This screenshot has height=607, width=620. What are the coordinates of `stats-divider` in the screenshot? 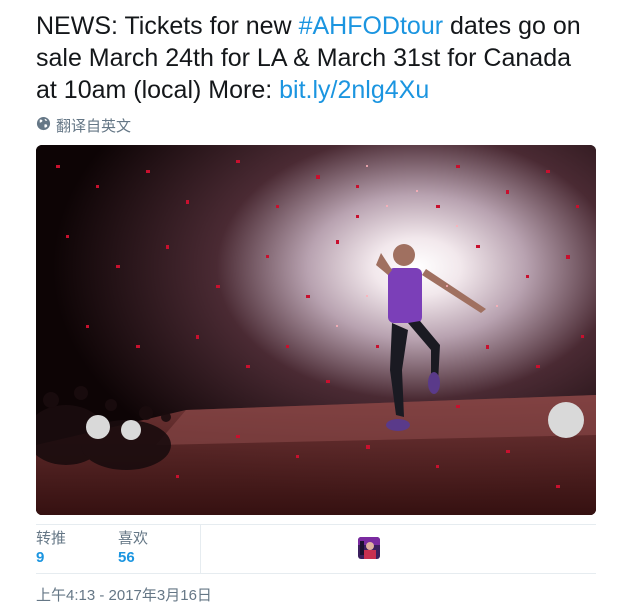 It's located at (200, 549).